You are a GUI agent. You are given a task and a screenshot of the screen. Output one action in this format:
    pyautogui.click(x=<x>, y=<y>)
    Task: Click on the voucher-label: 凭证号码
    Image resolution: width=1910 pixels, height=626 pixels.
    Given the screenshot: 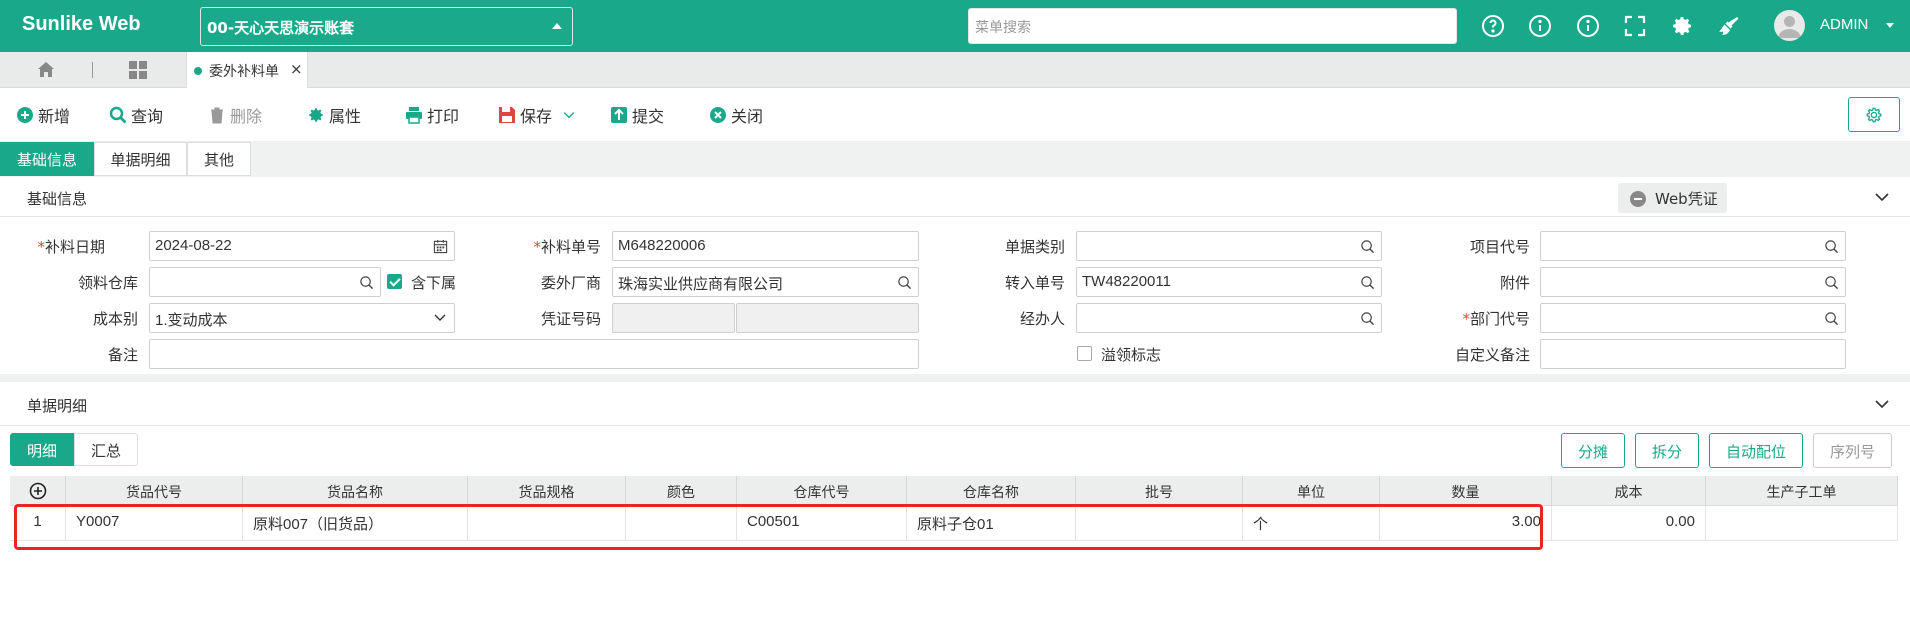 What is the action you would take?
    pyautogui.click(x=570, y=319)
    